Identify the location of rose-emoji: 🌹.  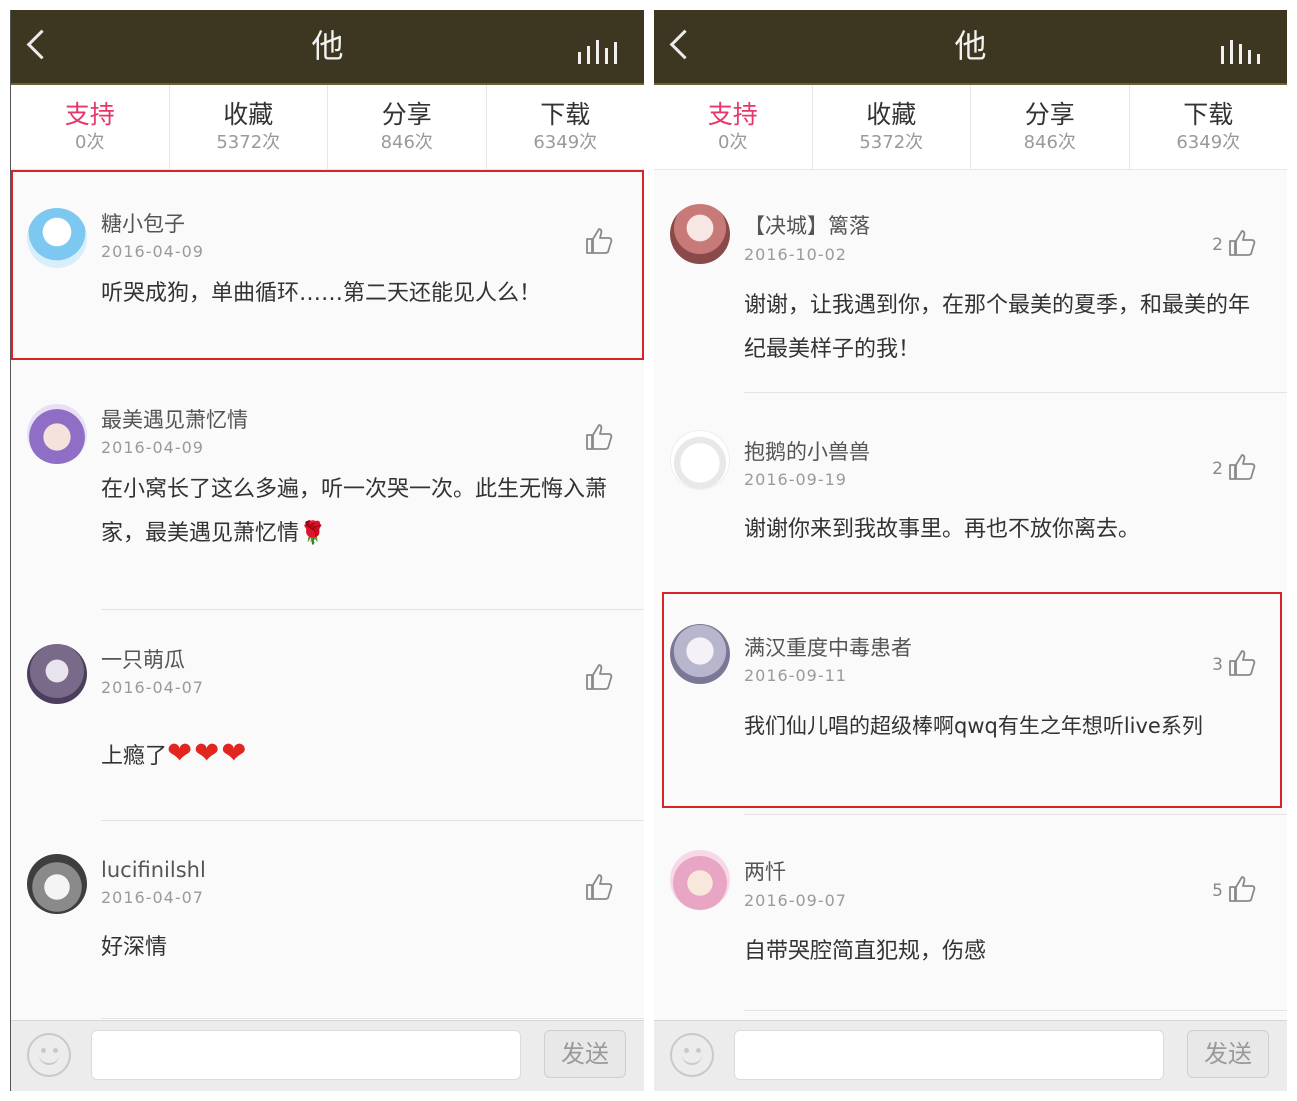
(313, 533).